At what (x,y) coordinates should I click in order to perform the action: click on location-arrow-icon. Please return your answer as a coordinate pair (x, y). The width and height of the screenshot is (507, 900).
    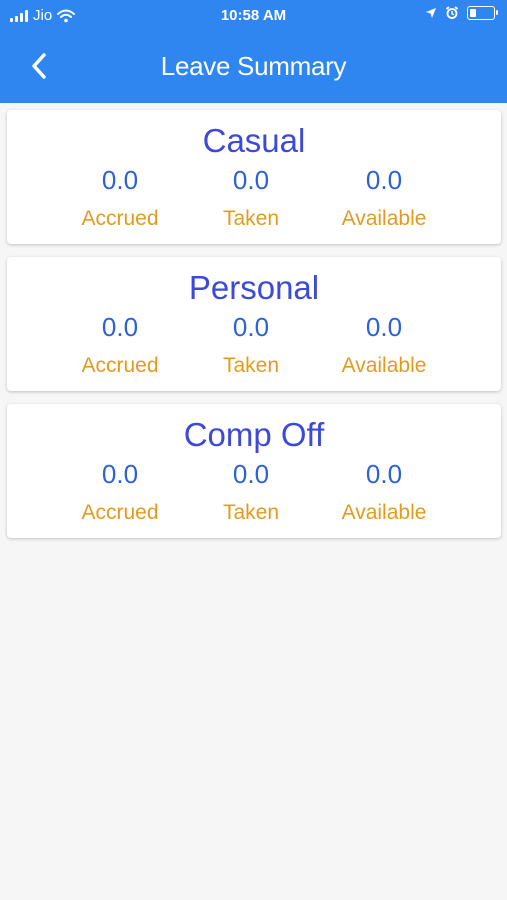
    Looking at the image, I should click on (431, 13).